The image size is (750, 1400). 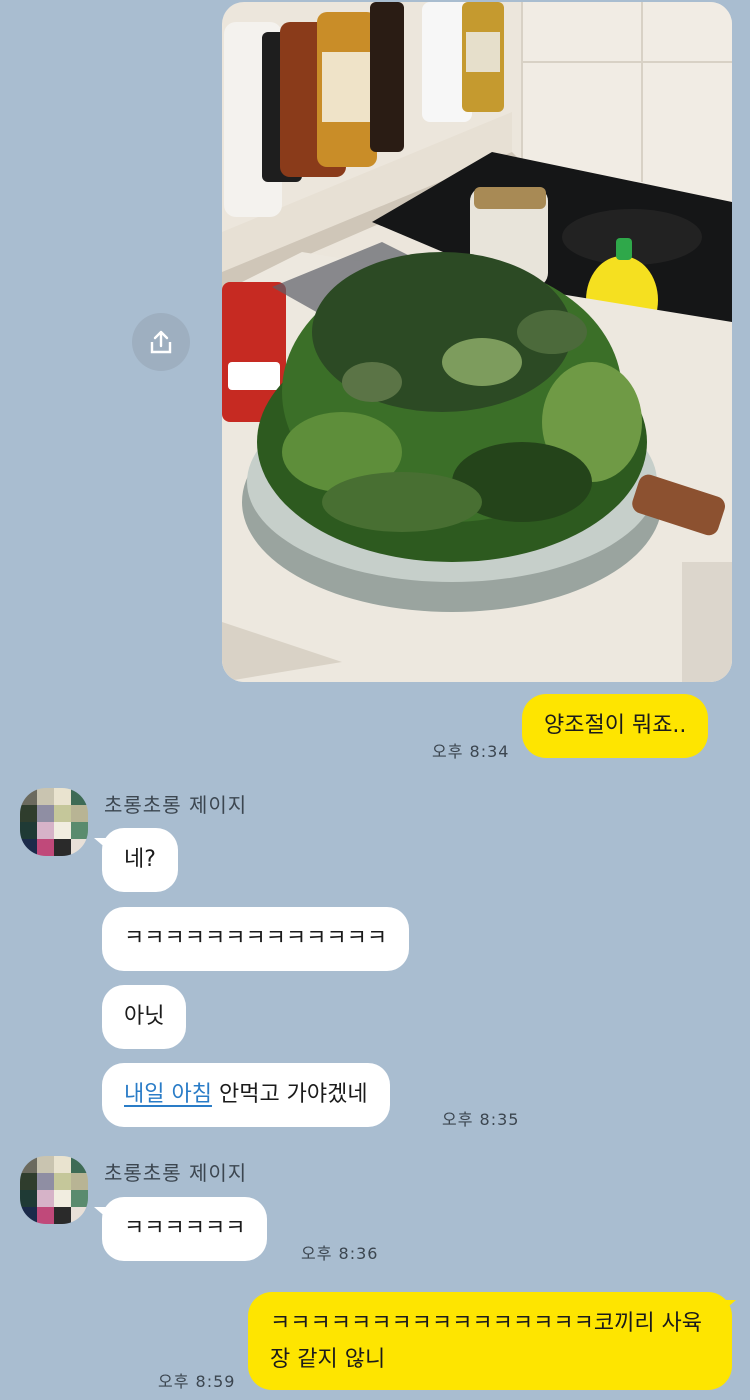 I want to click on message-text: ㅋㅋㅋㅋㅋㅋㅋㅋㅋㅋㅋㅋㅋ, so click(x=256, y=938).